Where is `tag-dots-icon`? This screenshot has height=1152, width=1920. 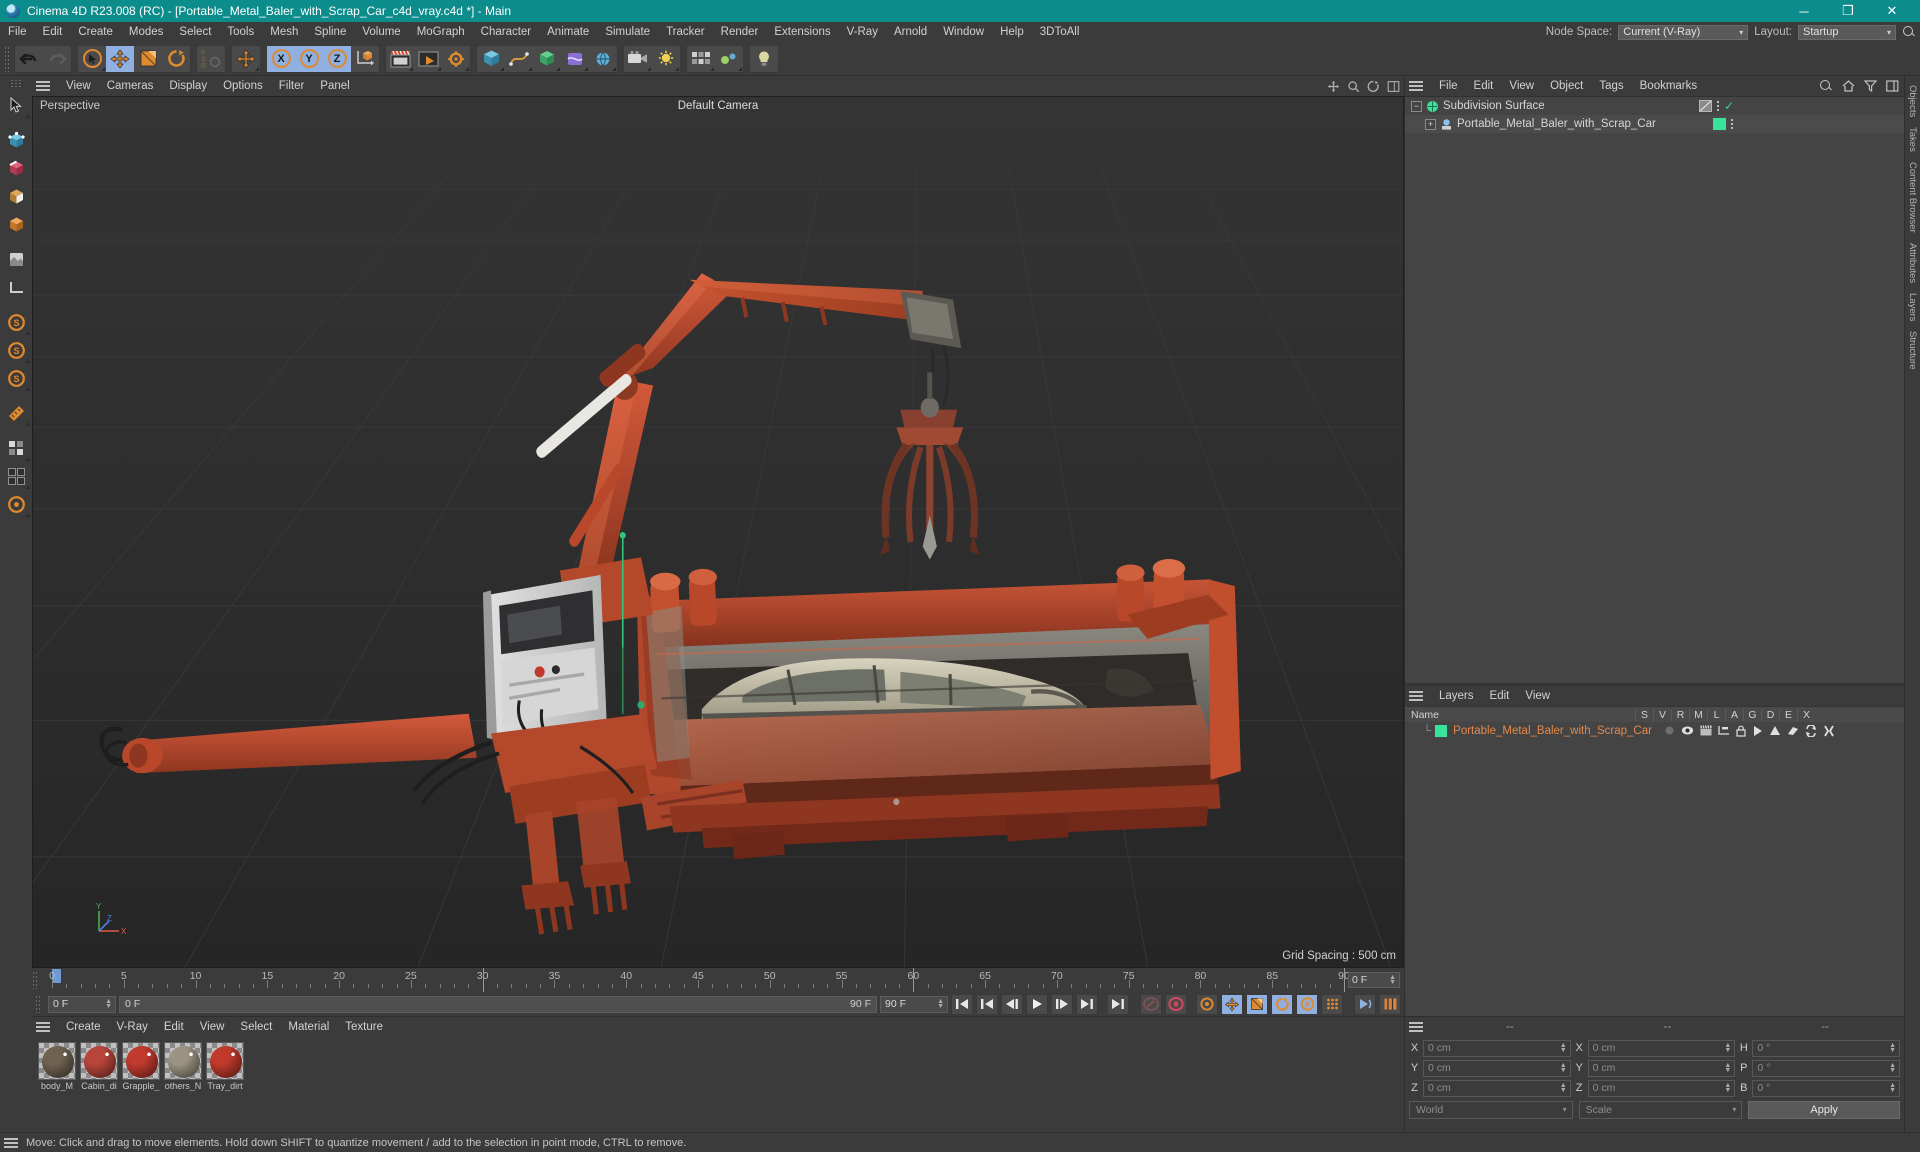
tag-dots-icon is located at coordinates (1732, 124).